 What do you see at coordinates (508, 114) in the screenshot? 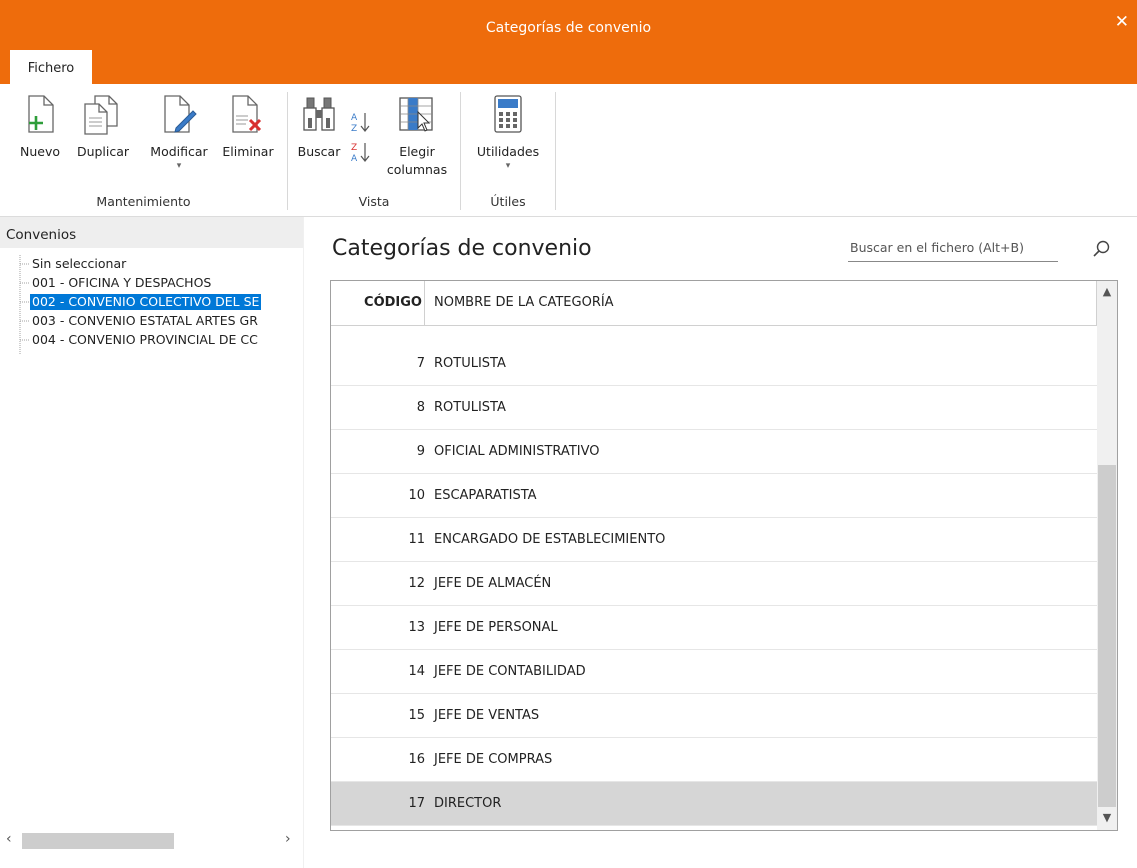
I see `calculator-icon` at bounding box center [508, 114].